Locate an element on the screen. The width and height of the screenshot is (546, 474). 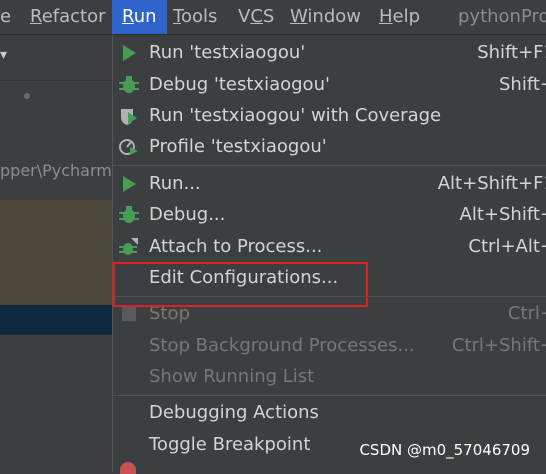
menu-item-label: Stop is located at coordinates (169, 313).